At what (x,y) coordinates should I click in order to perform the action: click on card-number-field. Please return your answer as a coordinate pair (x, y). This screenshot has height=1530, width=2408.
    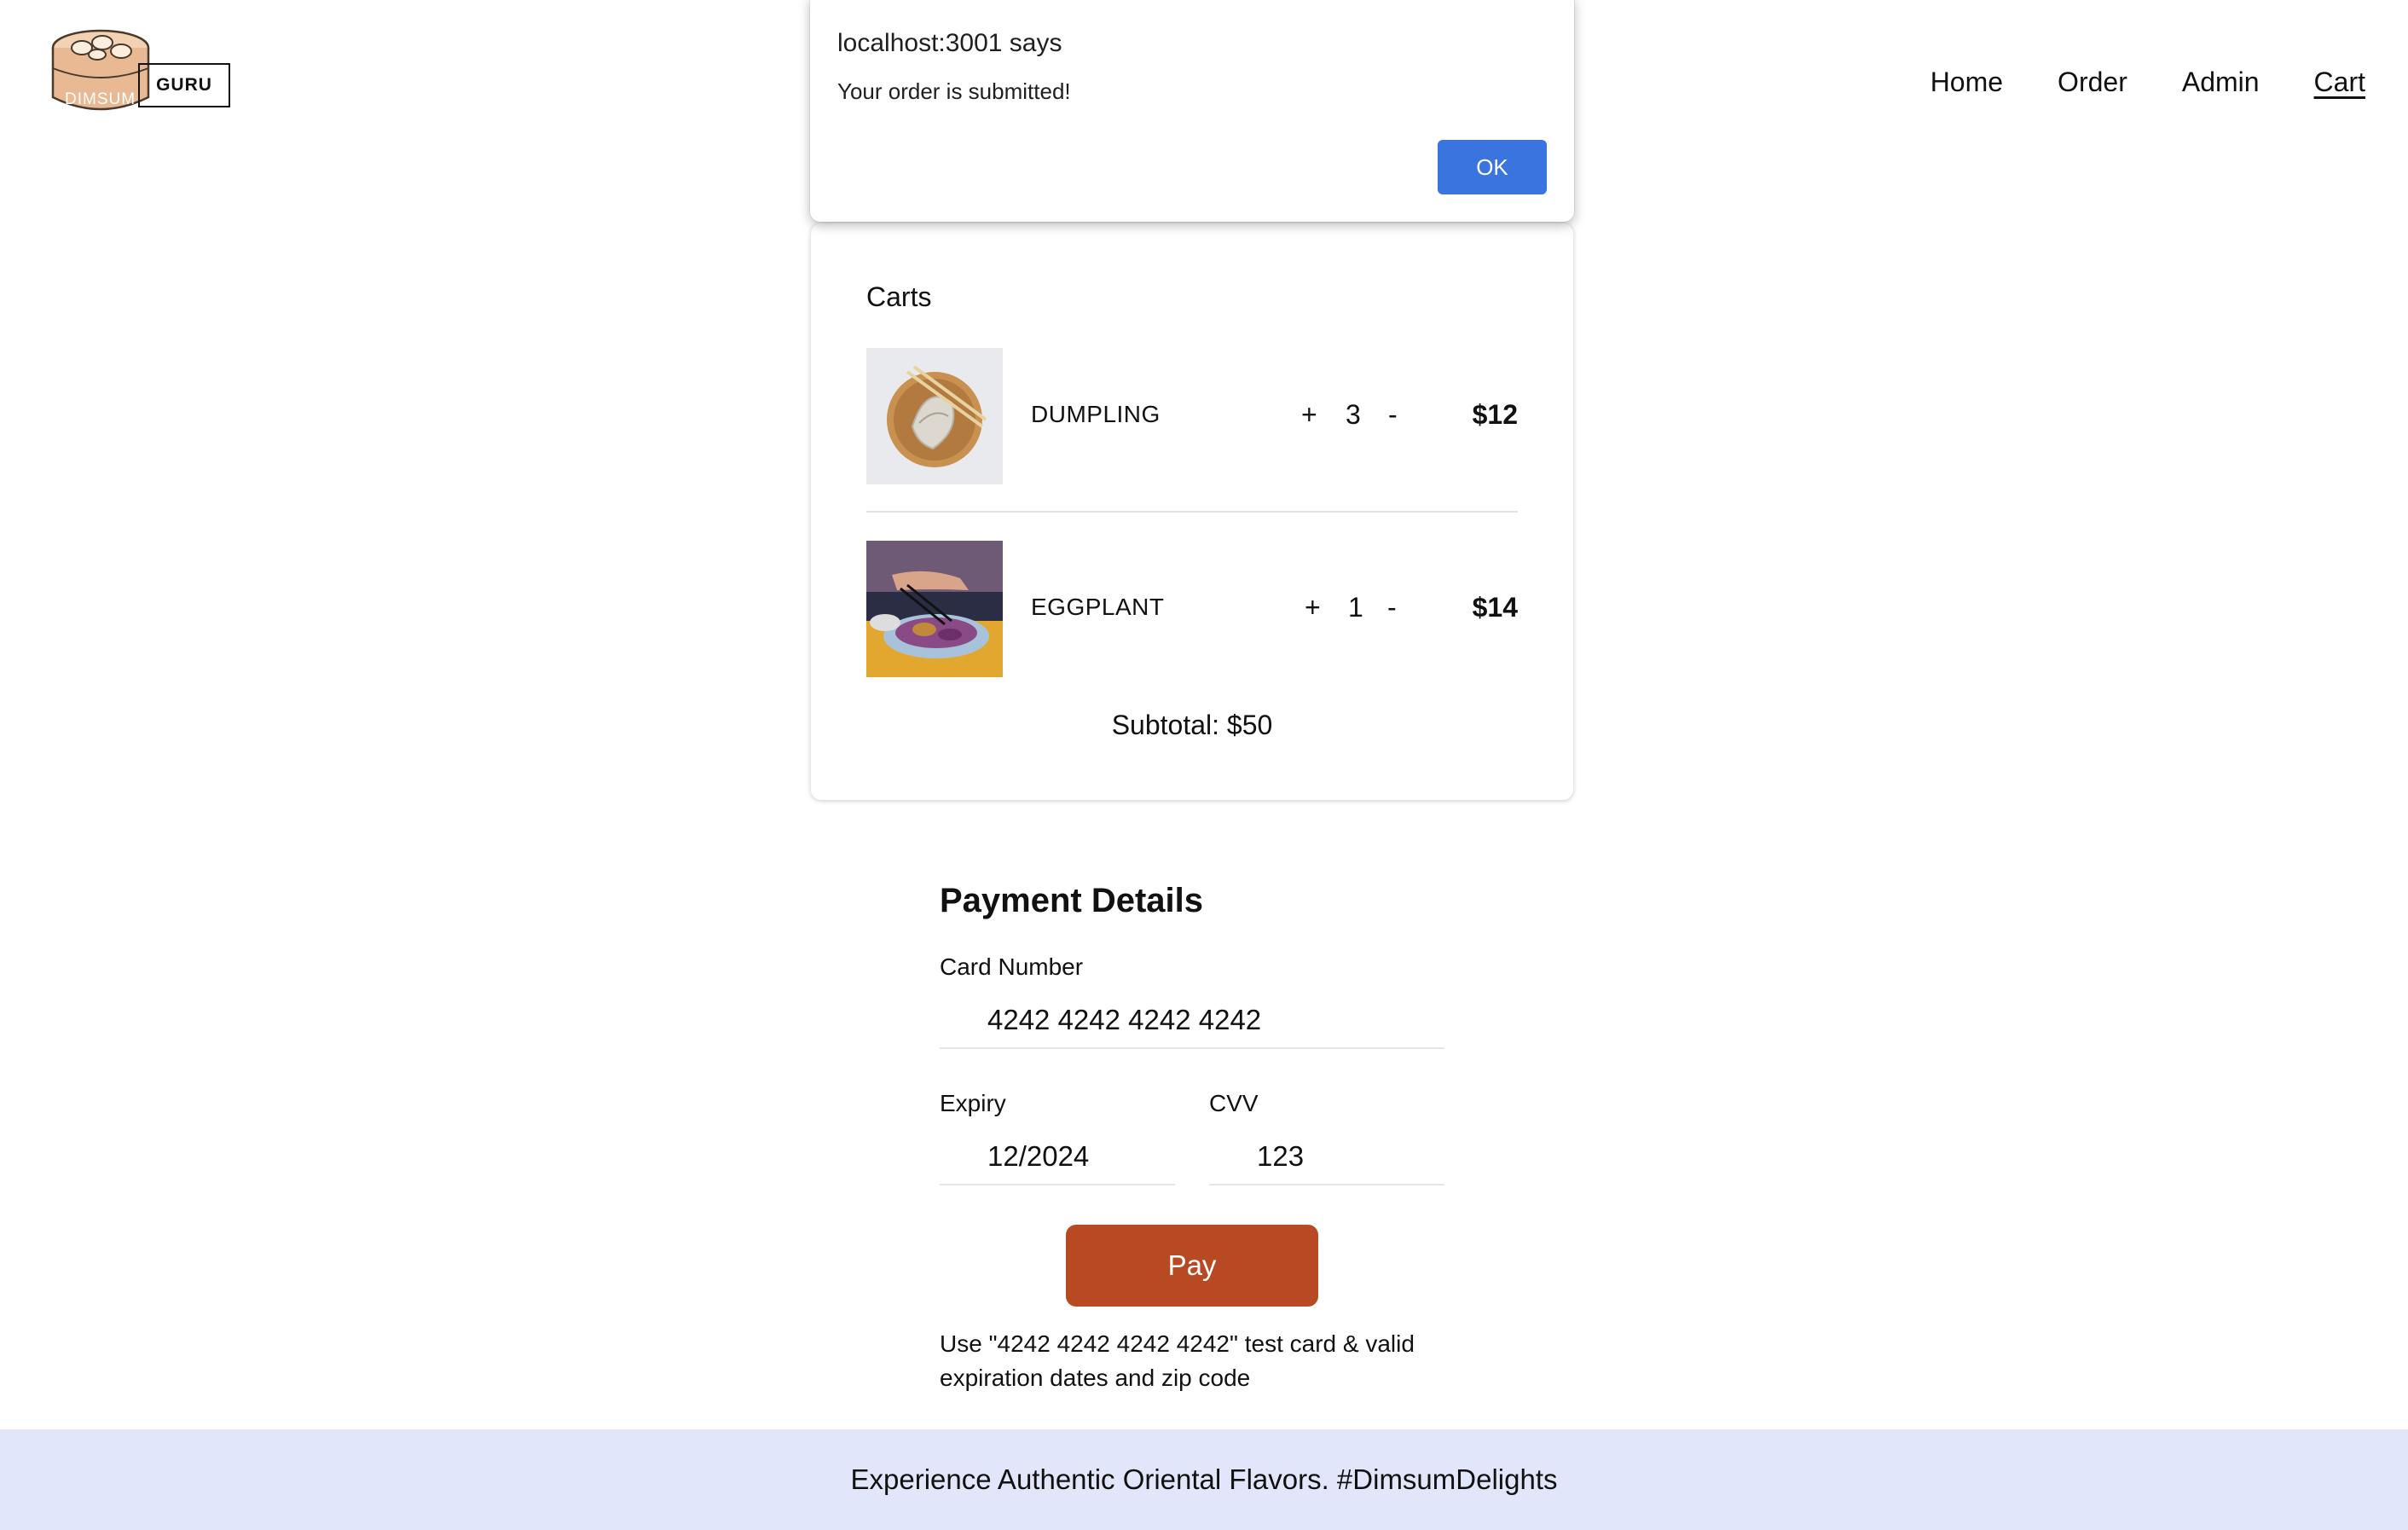
    Looking at the image, I should click on (1192, 1021).